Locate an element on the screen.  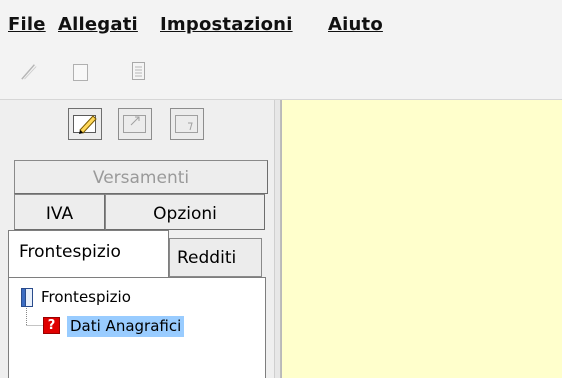
form-corner-icon is located at coordinates (134, 124).